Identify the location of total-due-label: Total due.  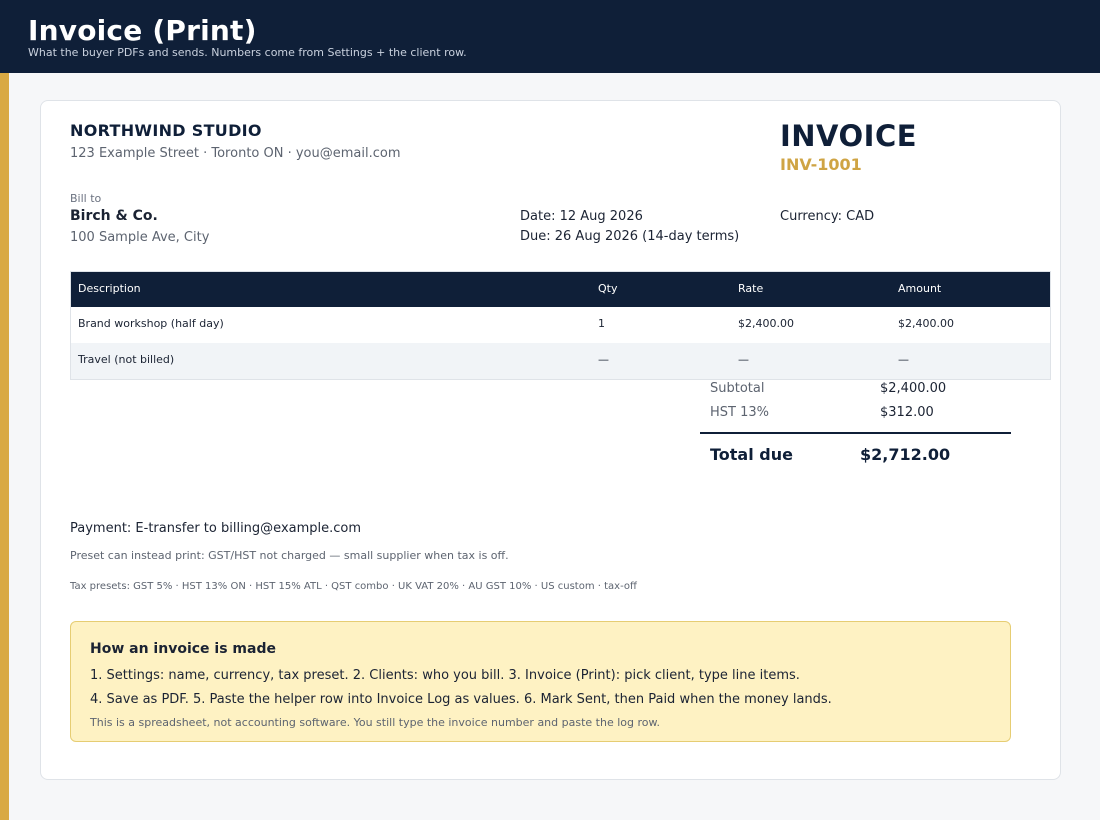
(751, 454).